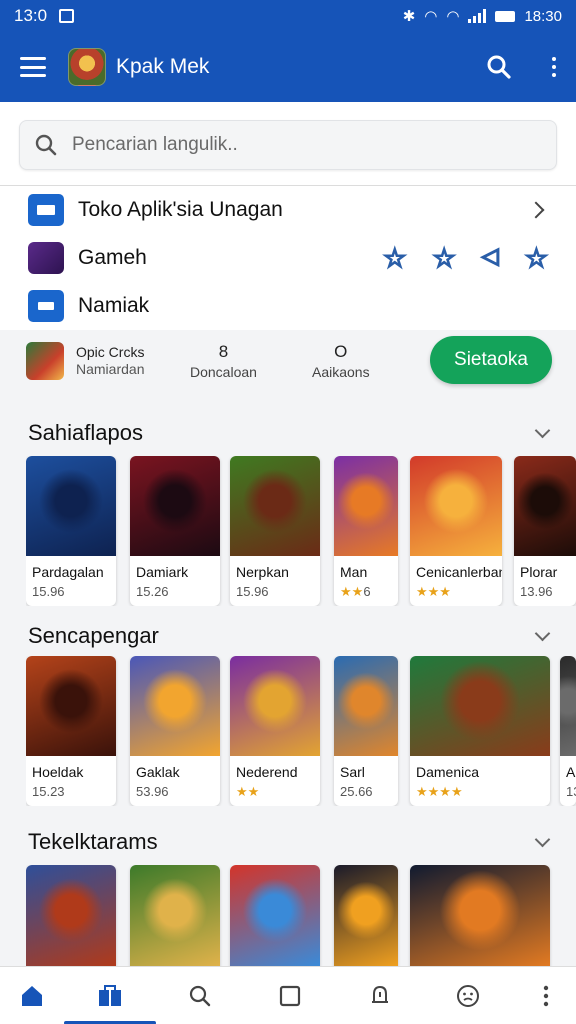  What do you see at coordinates (158, 772) in the screenshot?
I see `app-name: Gaklak` at bounding box center [158, 772].